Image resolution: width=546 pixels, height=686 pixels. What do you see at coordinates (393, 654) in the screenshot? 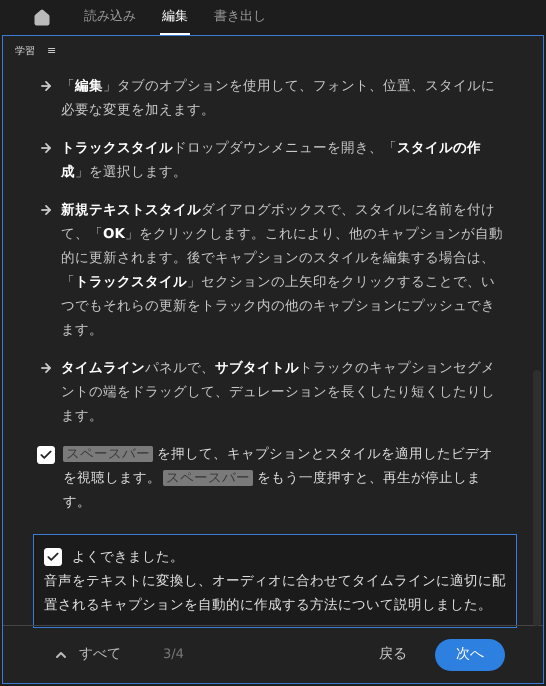
I see `back-button: 戻る` at bounding box center [393, 654].